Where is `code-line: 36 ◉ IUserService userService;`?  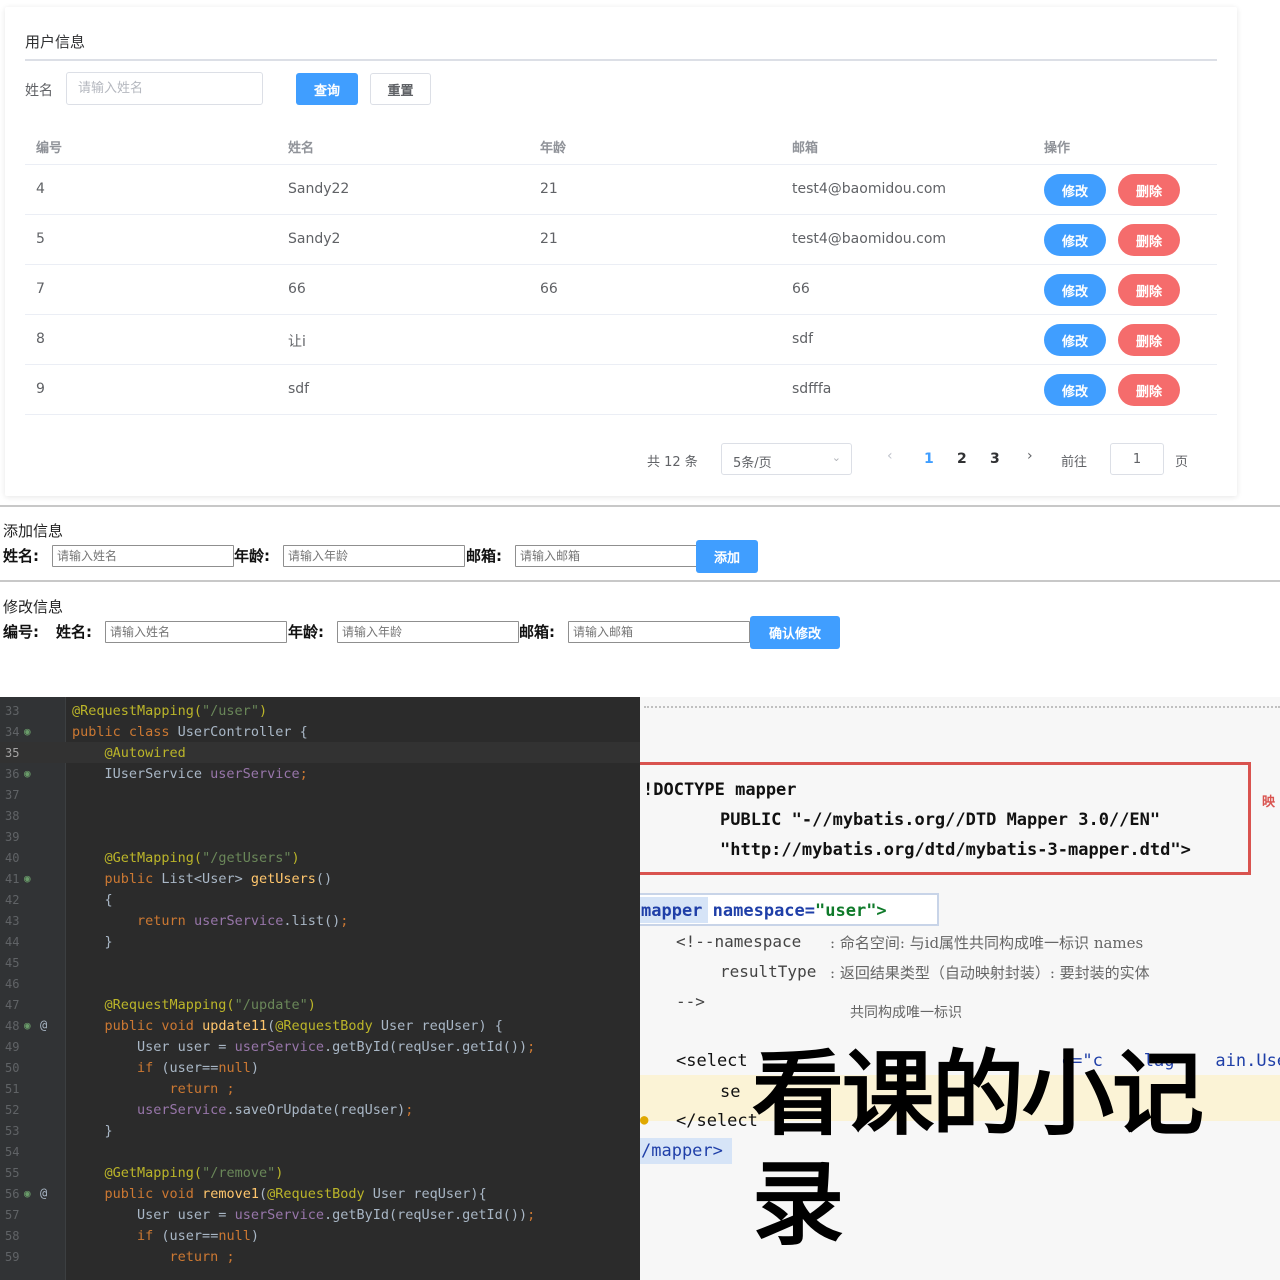 code-line: 36 ◉ IUserService userService; is located at coordinates (320, 773).